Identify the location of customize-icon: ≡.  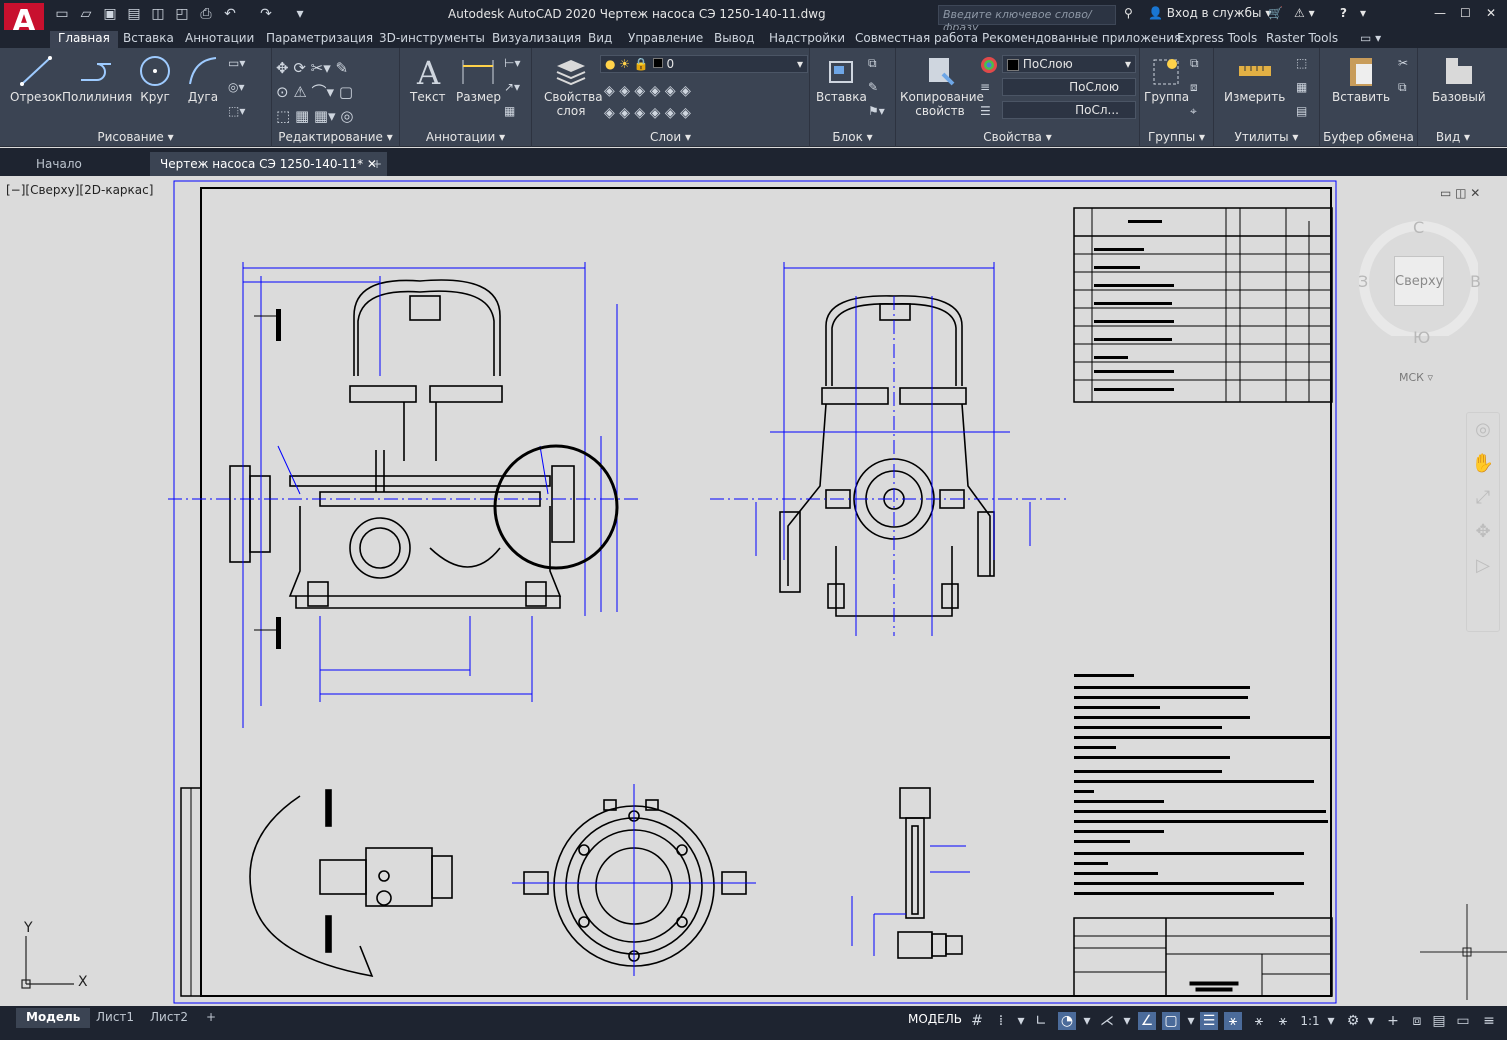
(1489, 1021).